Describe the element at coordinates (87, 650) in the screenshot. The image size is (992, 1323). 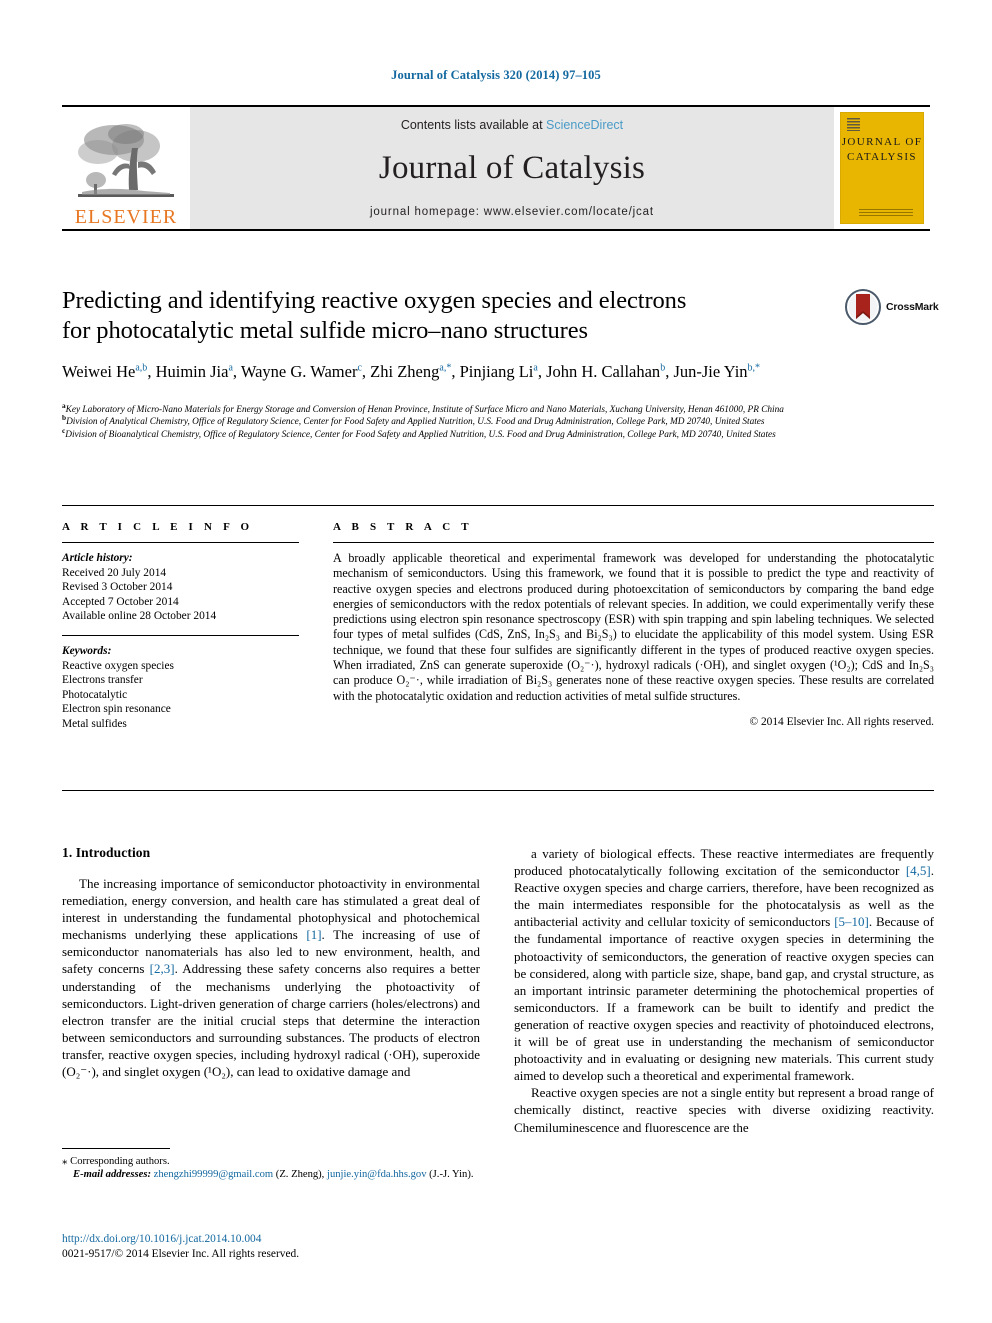
I see `keywords-label: Keywords:` at that location.